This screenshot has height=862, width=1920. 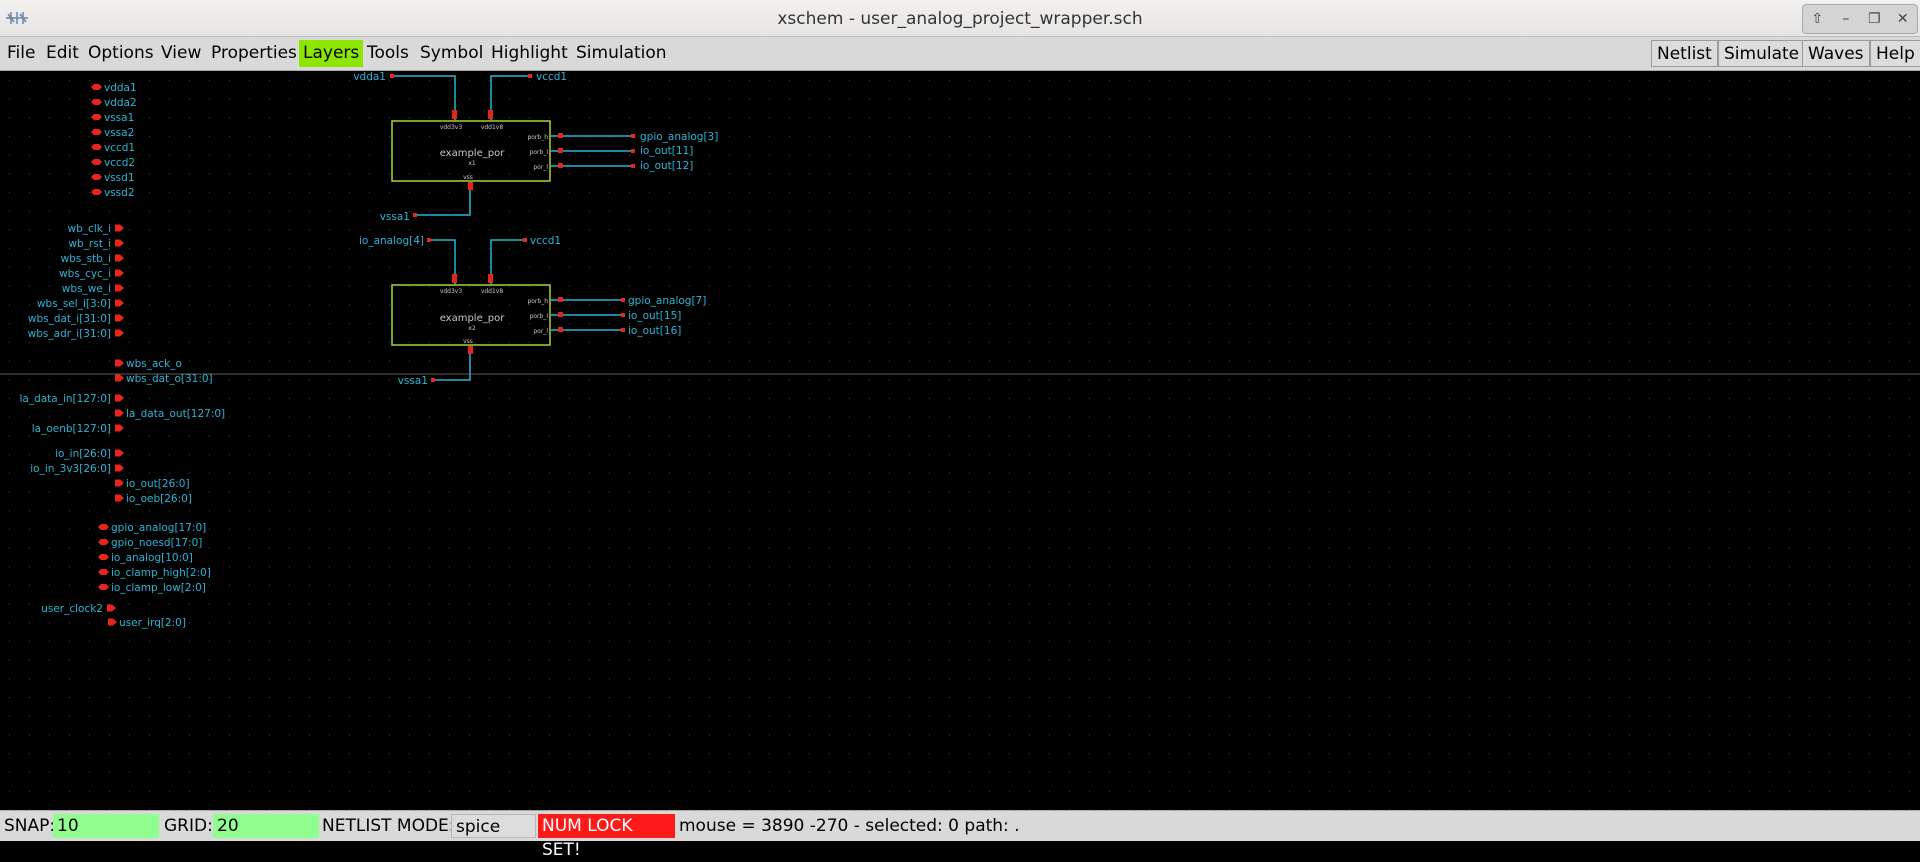 I want to click on menu-simulation: Simulation, so click(x=621, y=53).